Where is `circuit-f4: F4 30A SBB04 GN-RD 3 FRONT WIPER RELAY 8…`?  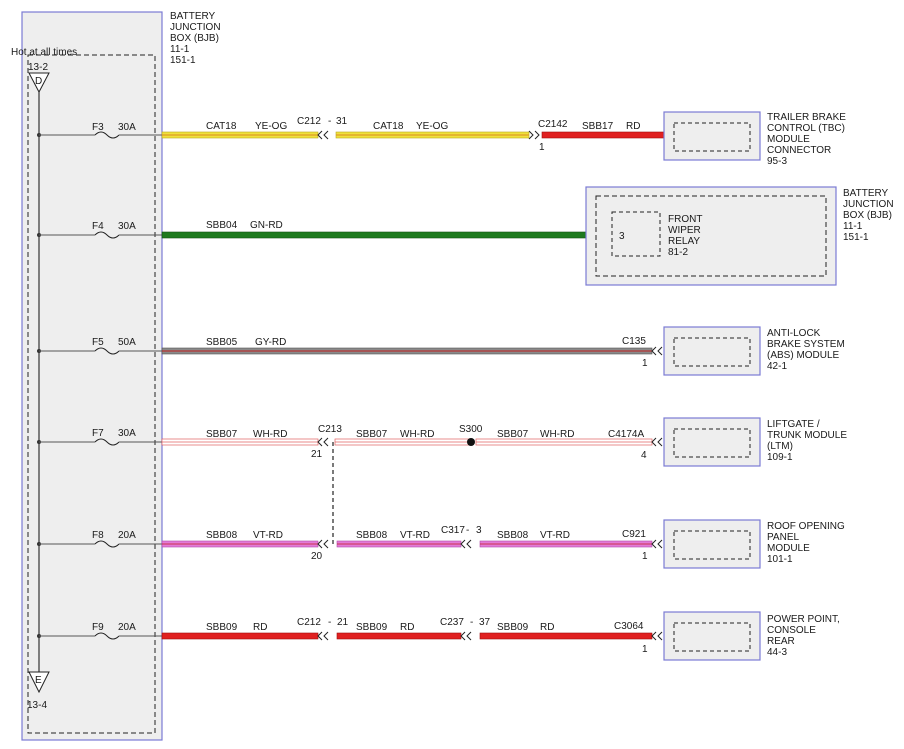 circuit-f4: F4 30A SBB04 GN-RD 3 FRONT WIPER RELAY 8… is located at coordinates (465, 236).